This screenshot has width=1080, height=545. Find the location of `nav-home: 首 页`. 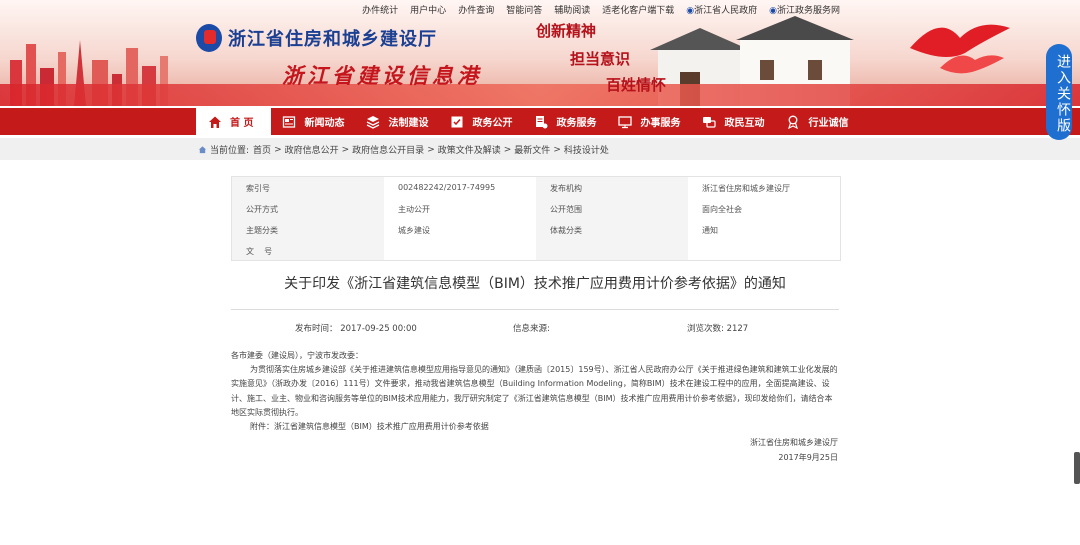

nav-home: 首 页 is located at coordinates (234, 121).